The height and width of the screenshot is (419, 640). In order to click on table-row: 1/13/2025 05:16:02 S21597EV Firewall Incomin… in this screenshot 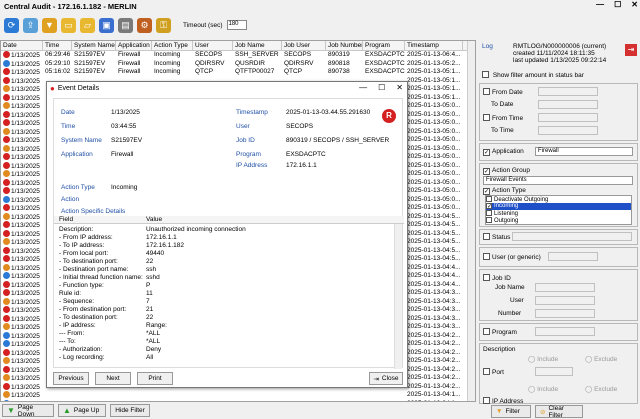, I will do `click(238, 72)`.